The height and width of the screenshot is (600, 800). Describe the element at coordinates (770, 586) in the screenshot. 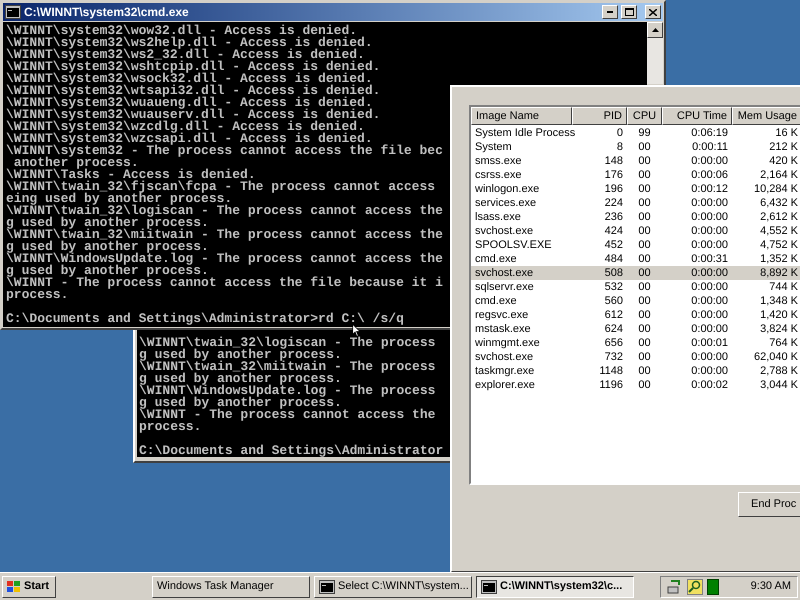

I see `clock: 9:30 AM` at that location.